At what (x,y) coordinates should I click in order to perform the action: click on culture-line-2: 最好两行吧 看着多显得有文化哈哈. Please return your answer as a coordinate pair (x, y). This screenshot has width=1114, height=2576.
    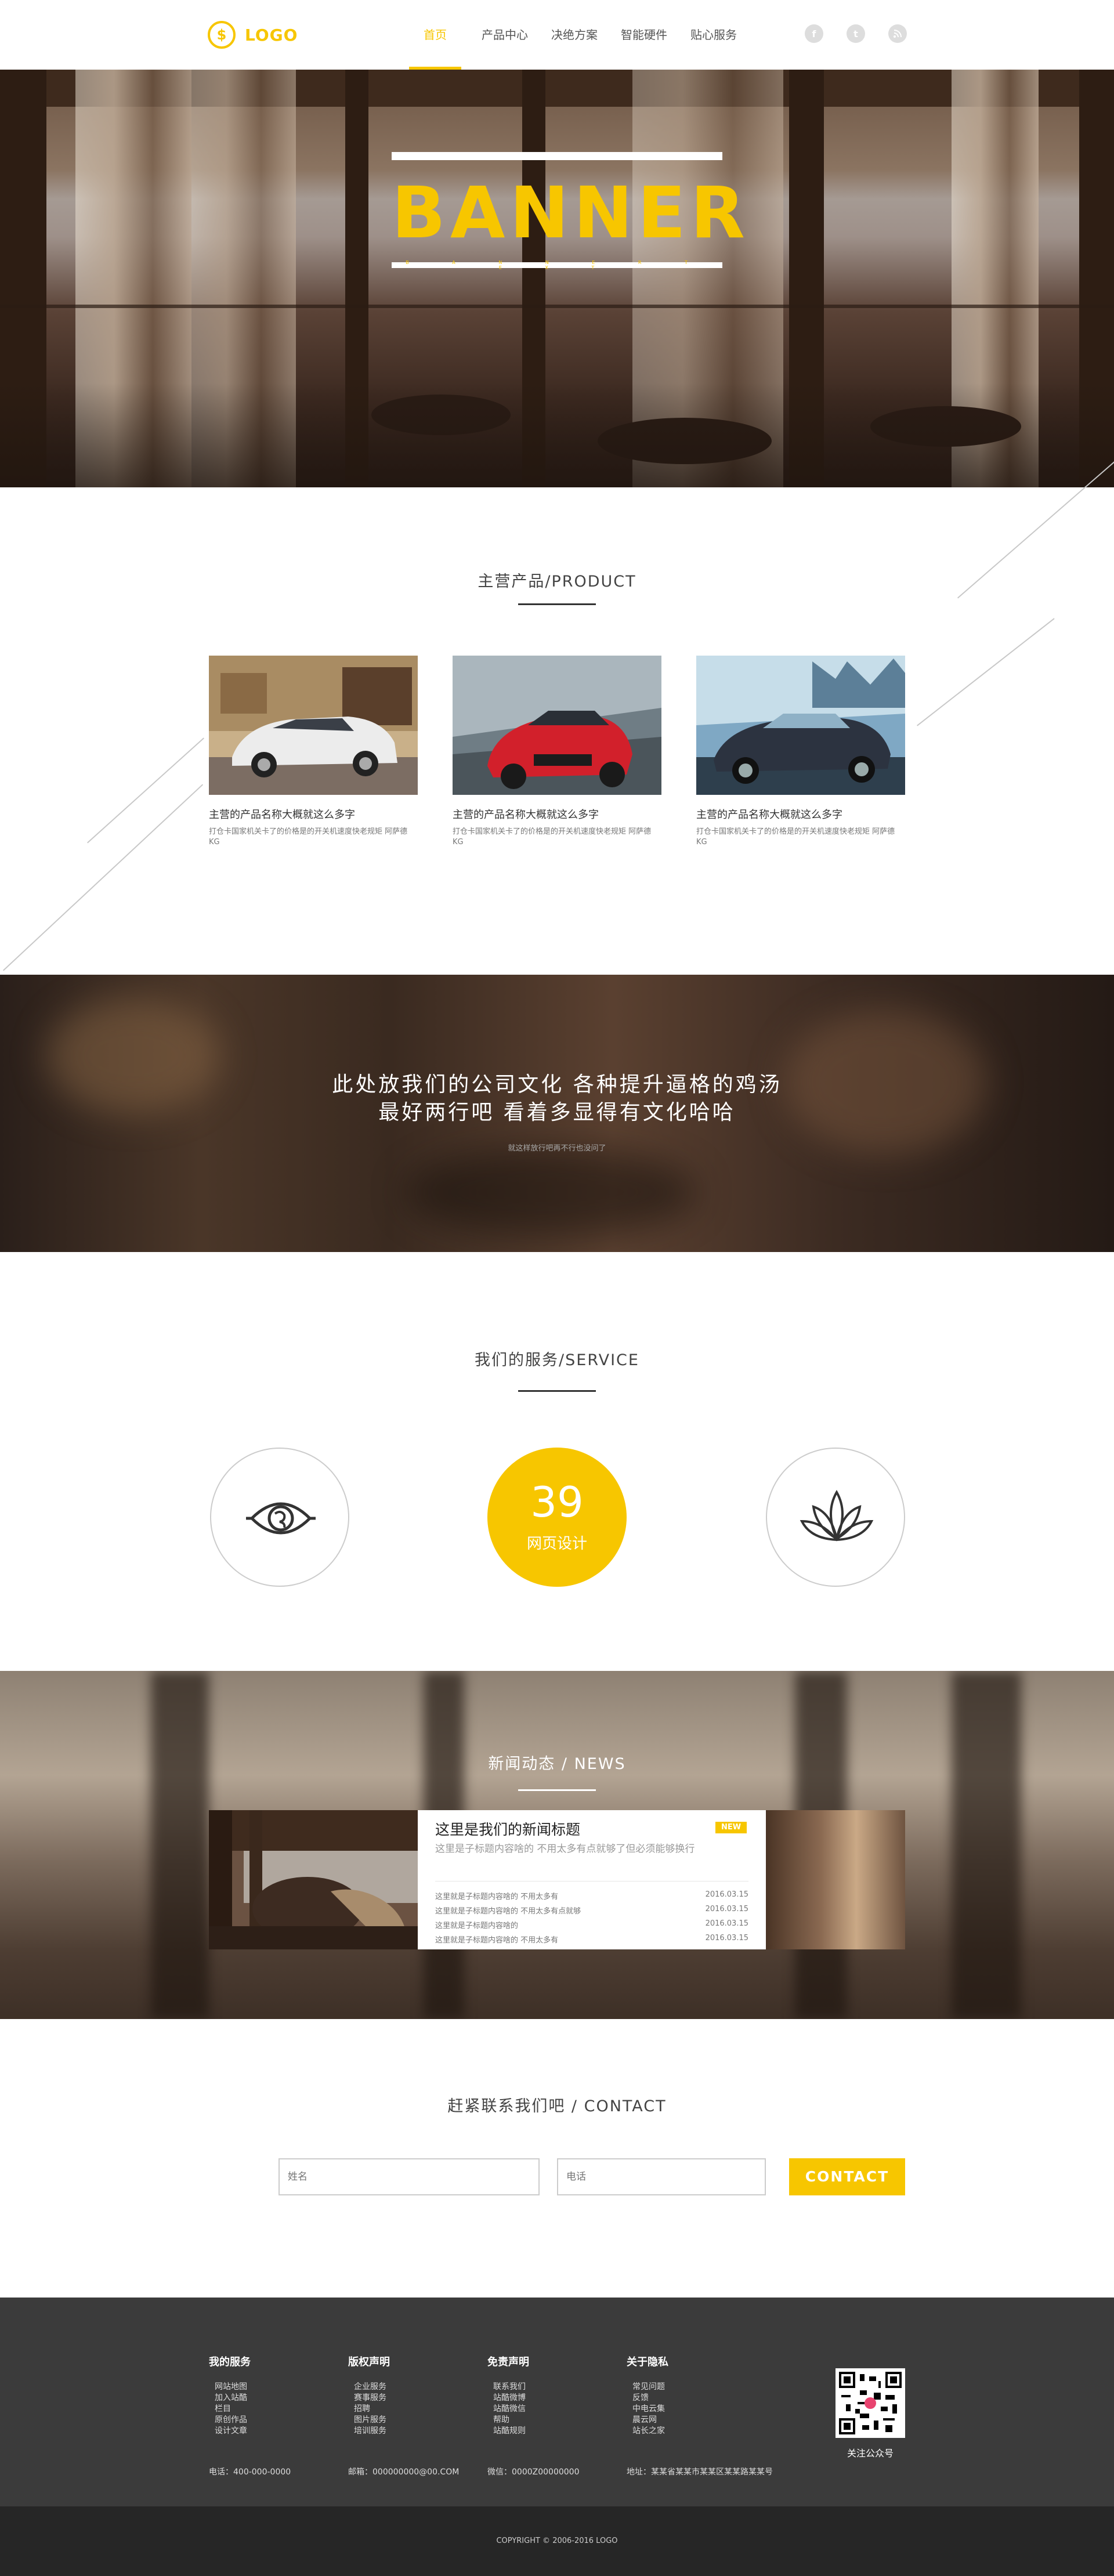
    Looking at the image, I should click on (557, 1112).